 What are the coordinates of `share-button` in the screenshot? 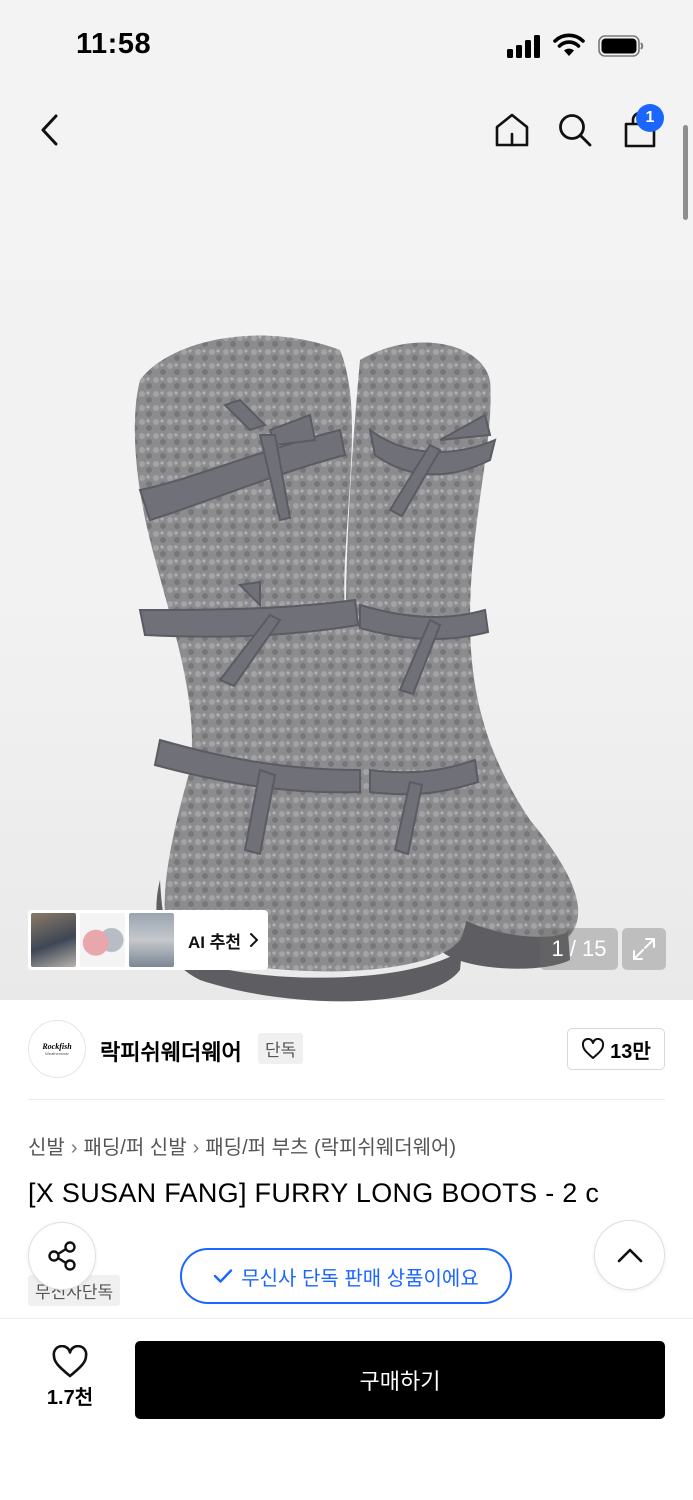 It's located at (62, 1256).